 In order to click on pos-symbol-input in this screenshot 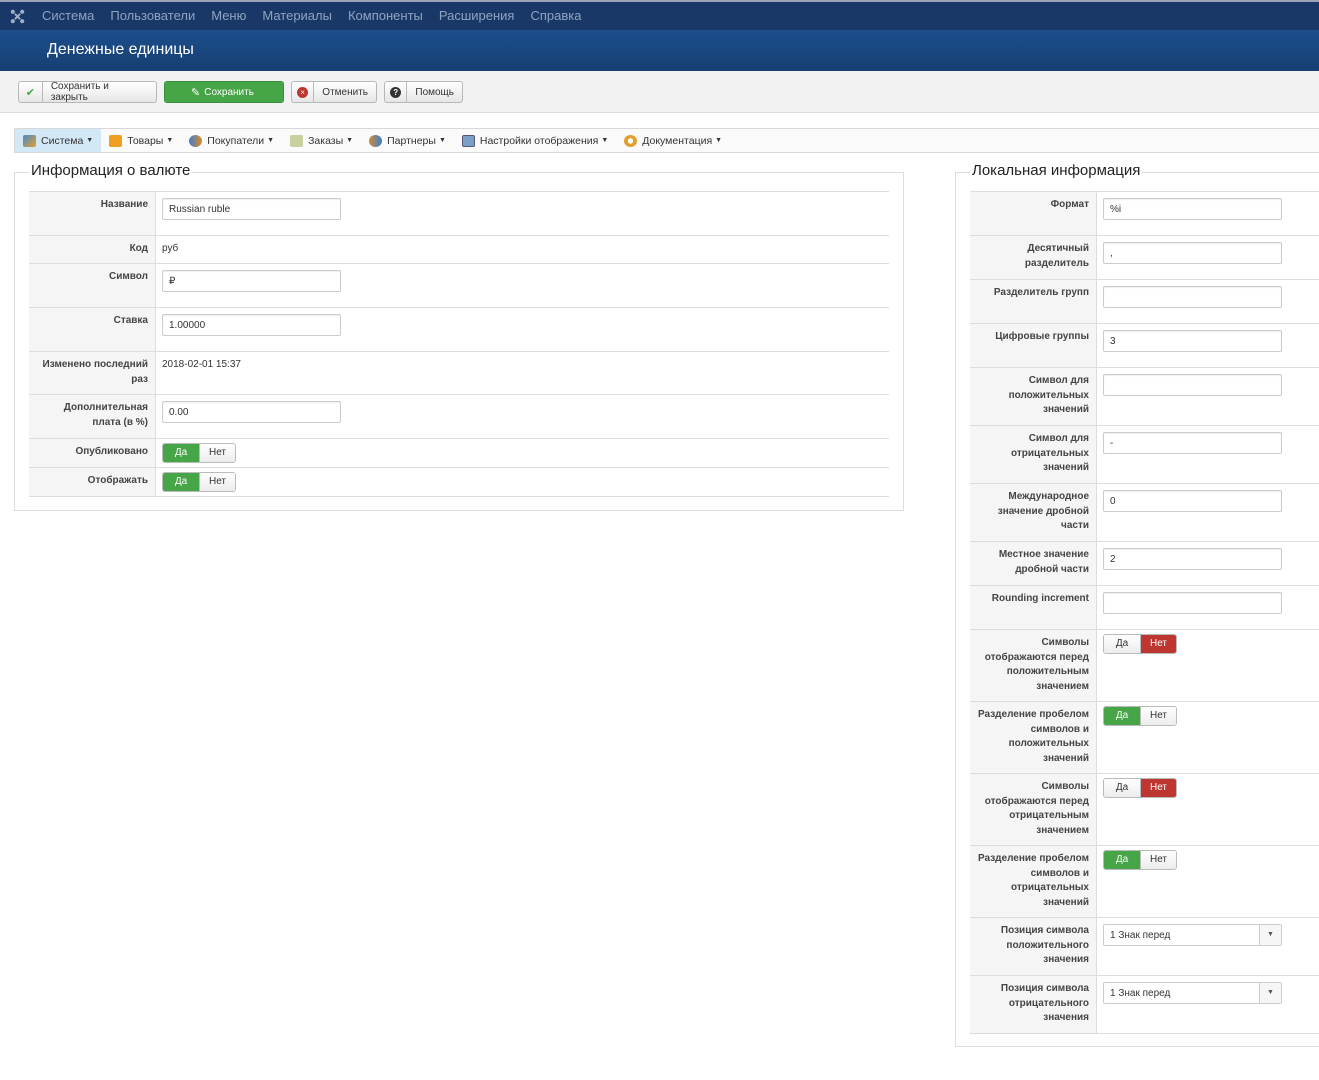, I will do `click(1192, 385)`.